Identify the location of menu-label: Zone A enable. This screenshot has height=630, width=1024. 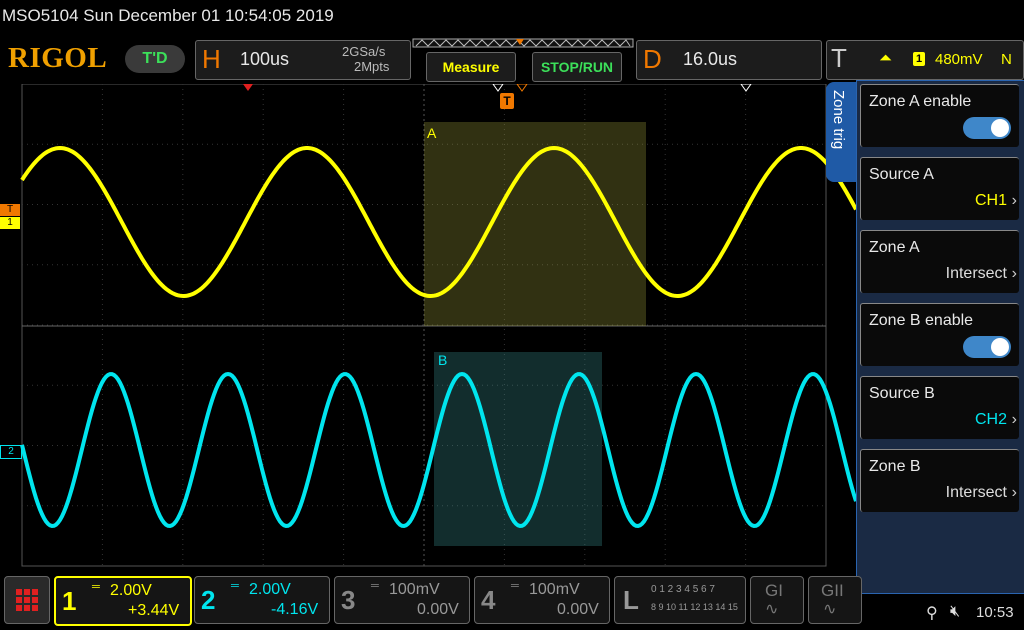
(920, 101).